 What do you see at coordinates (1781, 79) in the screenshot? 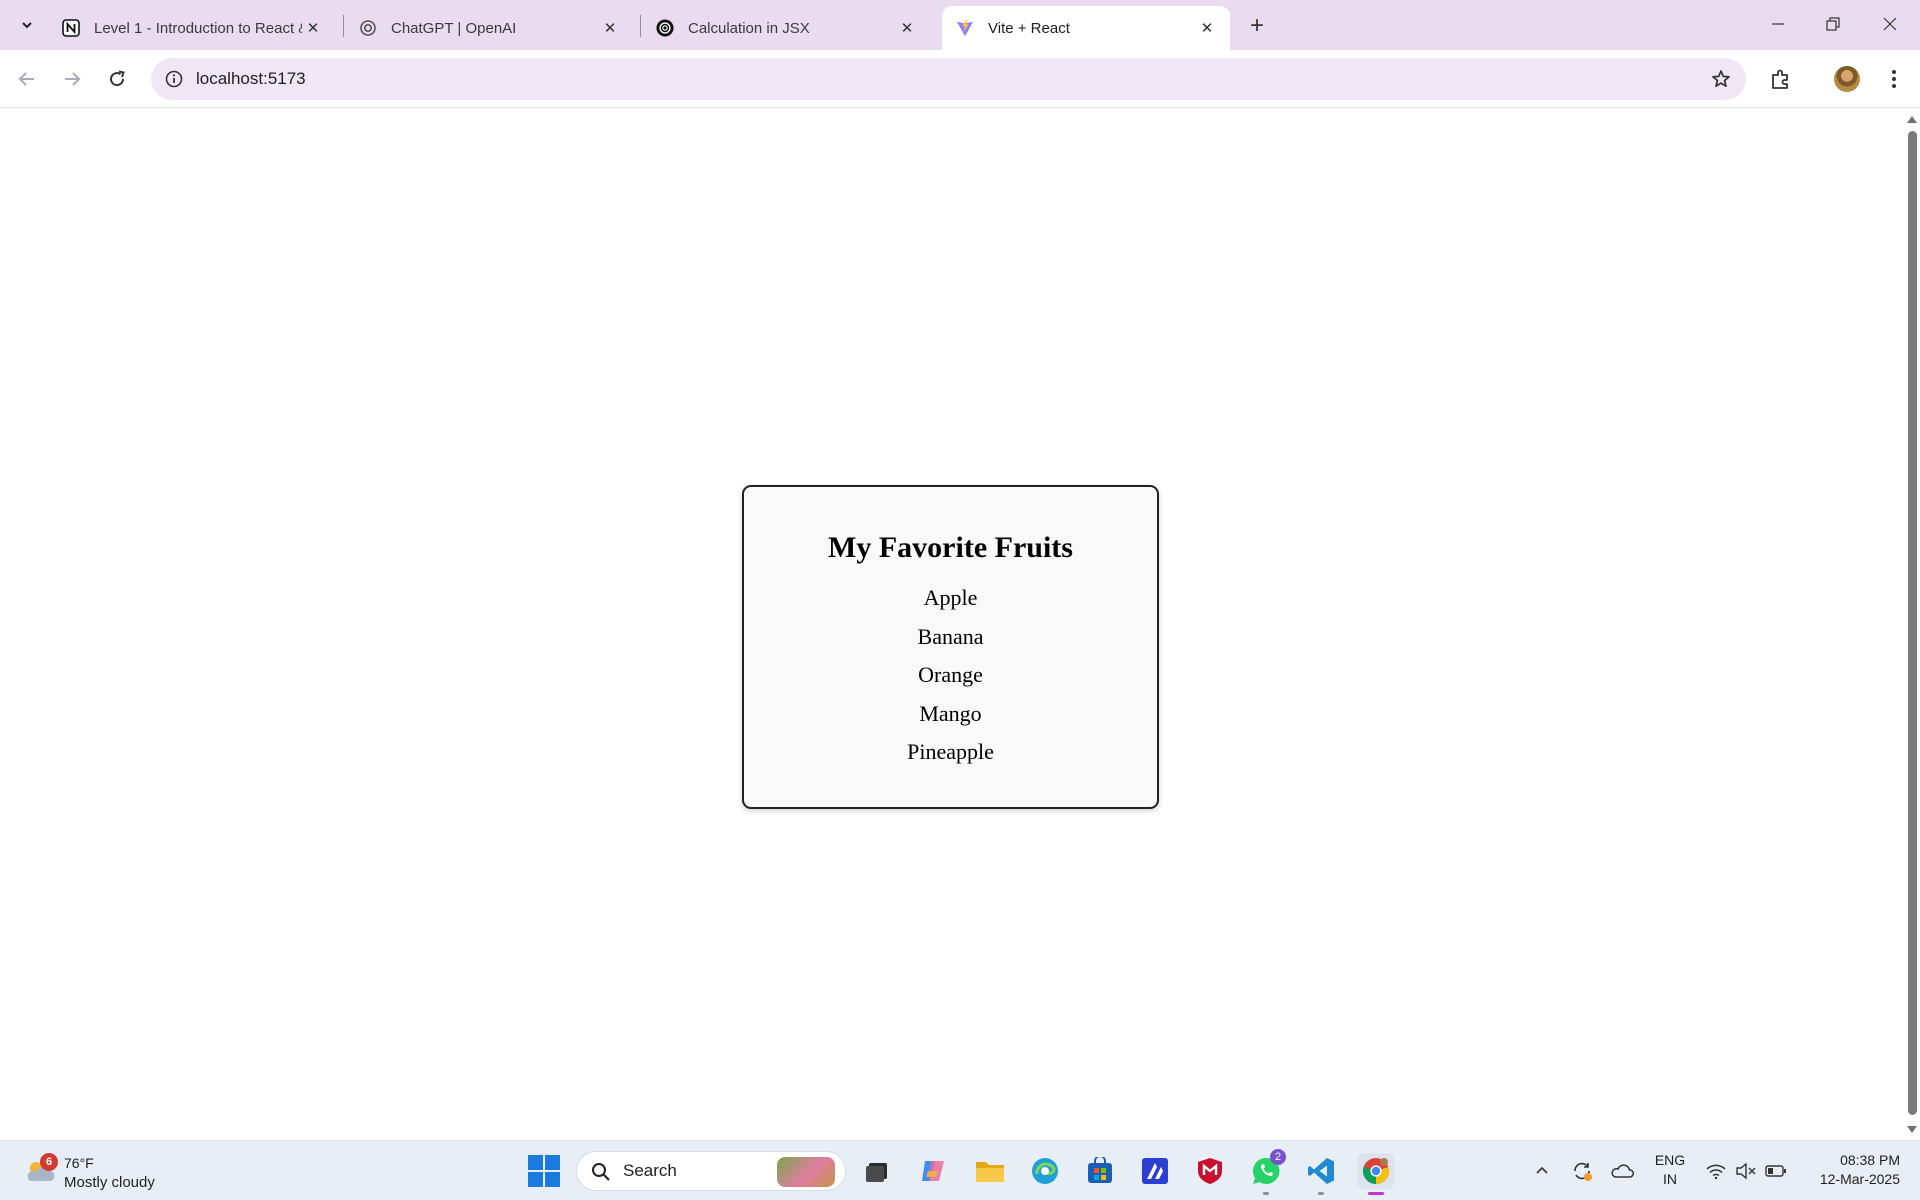
I see `extensions-button` at bounding box center [1781, 79].